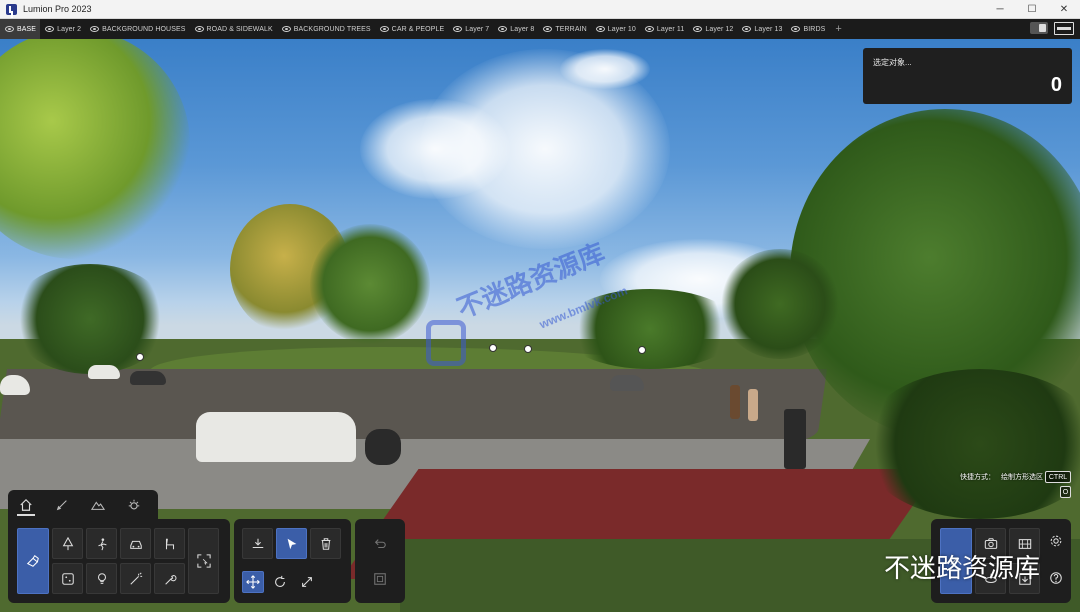  What do you see at coordinates (1039, 28) in the screenshot?
I see `toggle-switch` at bounding box center [1039, 28].